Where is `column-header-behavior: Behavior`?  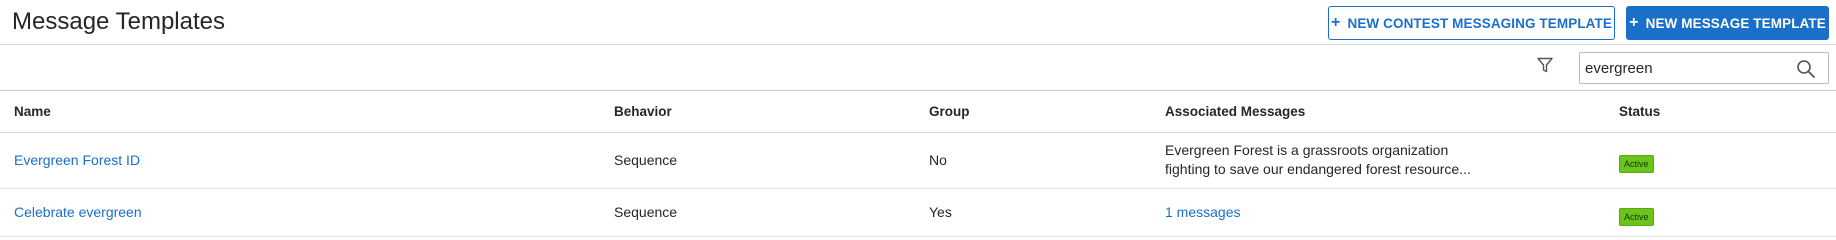
column-header-behavior: Behavior is located at coordinates (643, 111).